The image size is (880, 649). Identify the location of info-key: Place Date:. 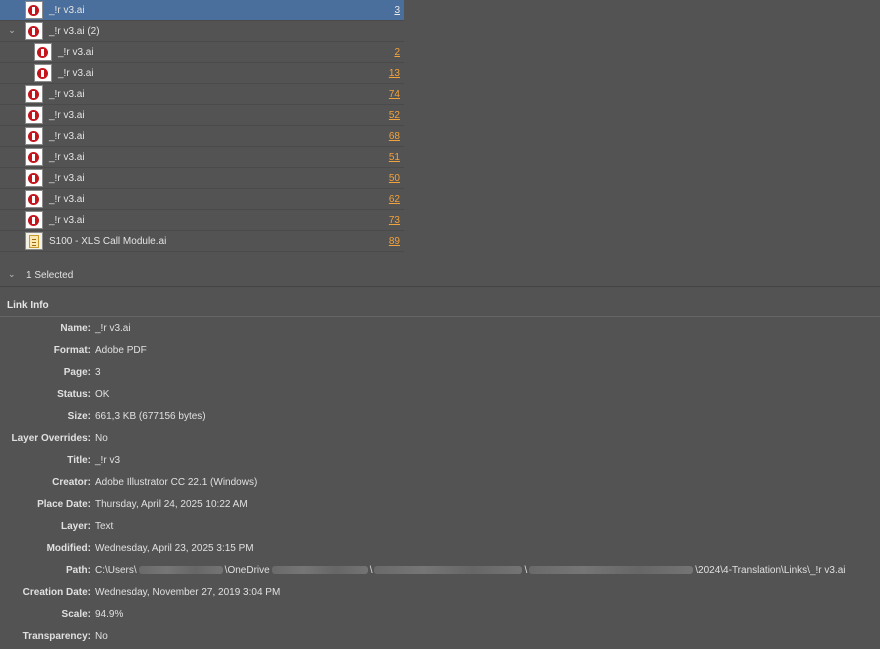
(64, 504).